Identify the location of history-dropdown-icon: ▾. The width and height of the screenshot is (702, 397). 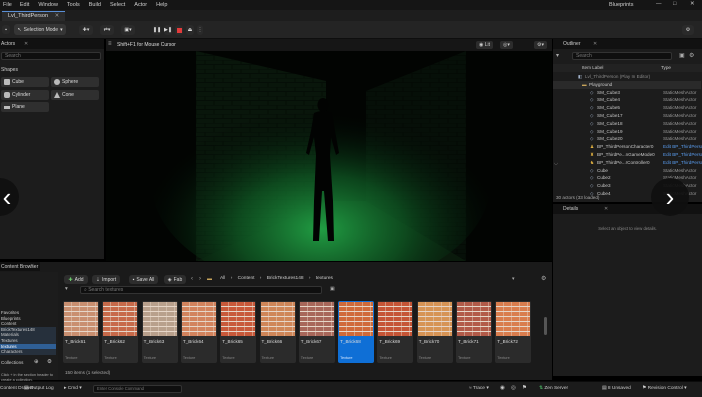
(513, 279).